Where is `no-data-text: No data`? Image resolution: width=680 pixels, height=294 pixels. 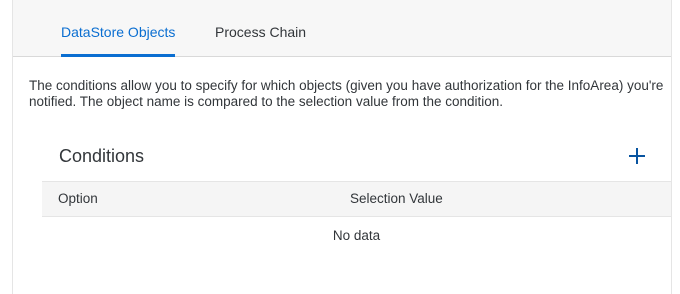 no-data-text: No data is located at coordinates (356, 235).